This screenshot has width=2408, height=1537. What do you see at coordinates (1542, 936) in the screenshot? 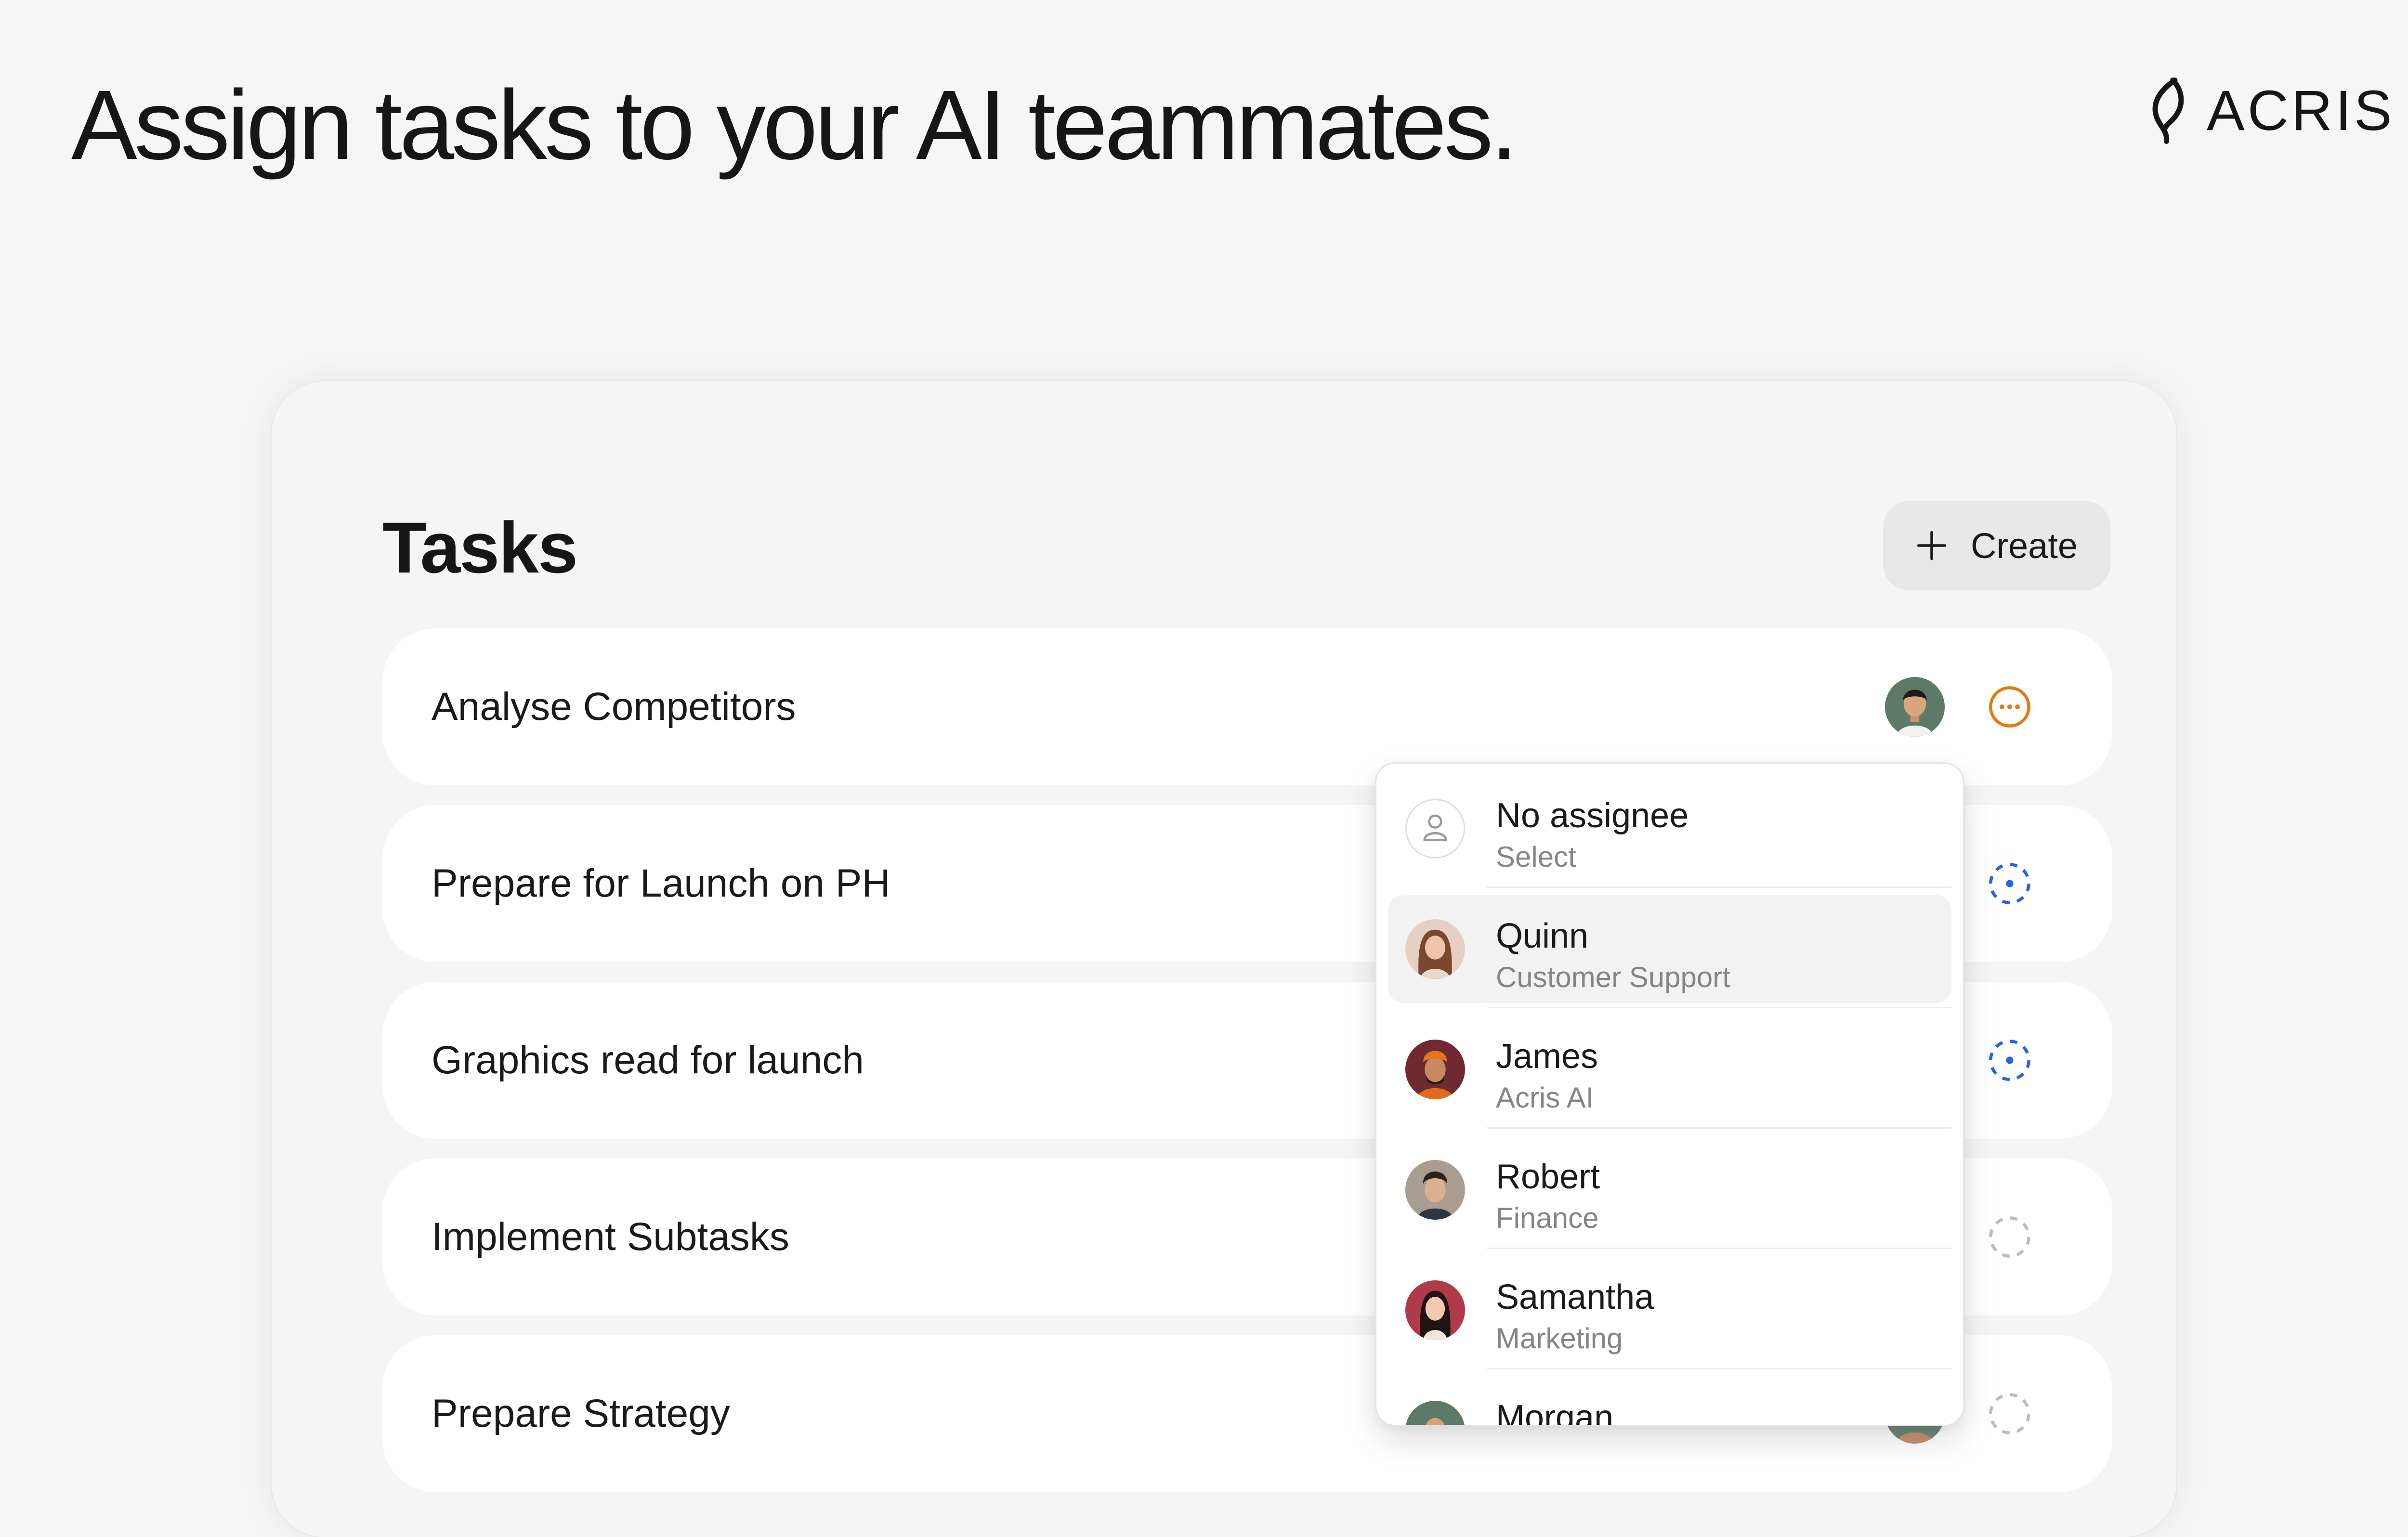
I see `option-name: Quinn` at bounding box center [1542, 936].